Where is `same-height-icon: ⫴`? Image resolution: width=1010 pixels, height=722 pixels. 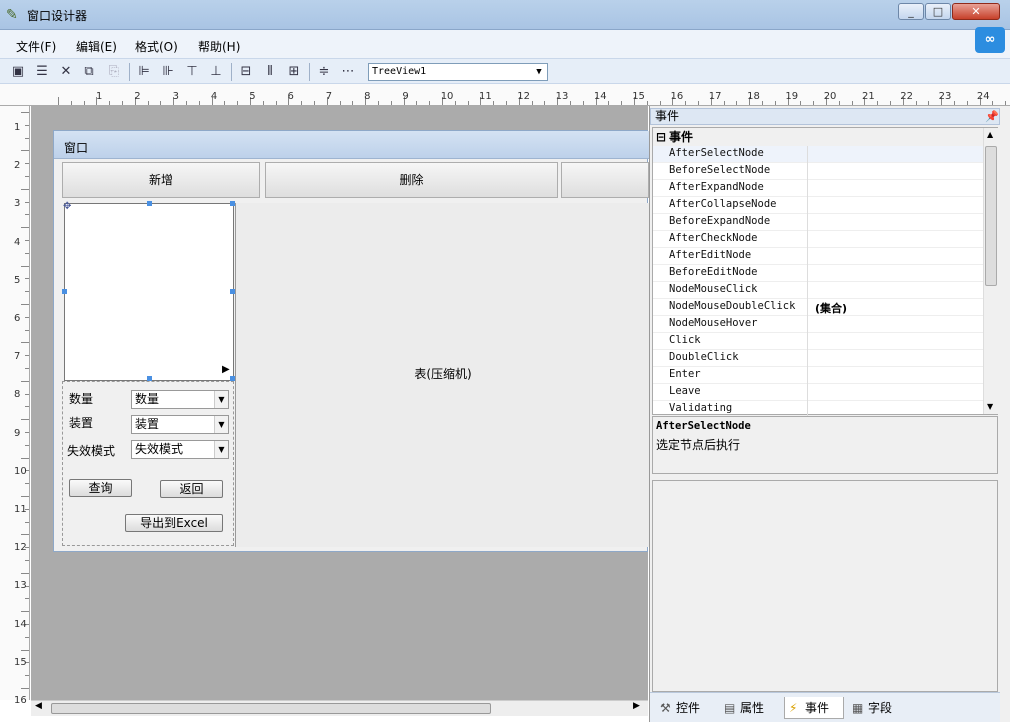
same-height-icon: ⫴ is located at coordinates (270, 72).